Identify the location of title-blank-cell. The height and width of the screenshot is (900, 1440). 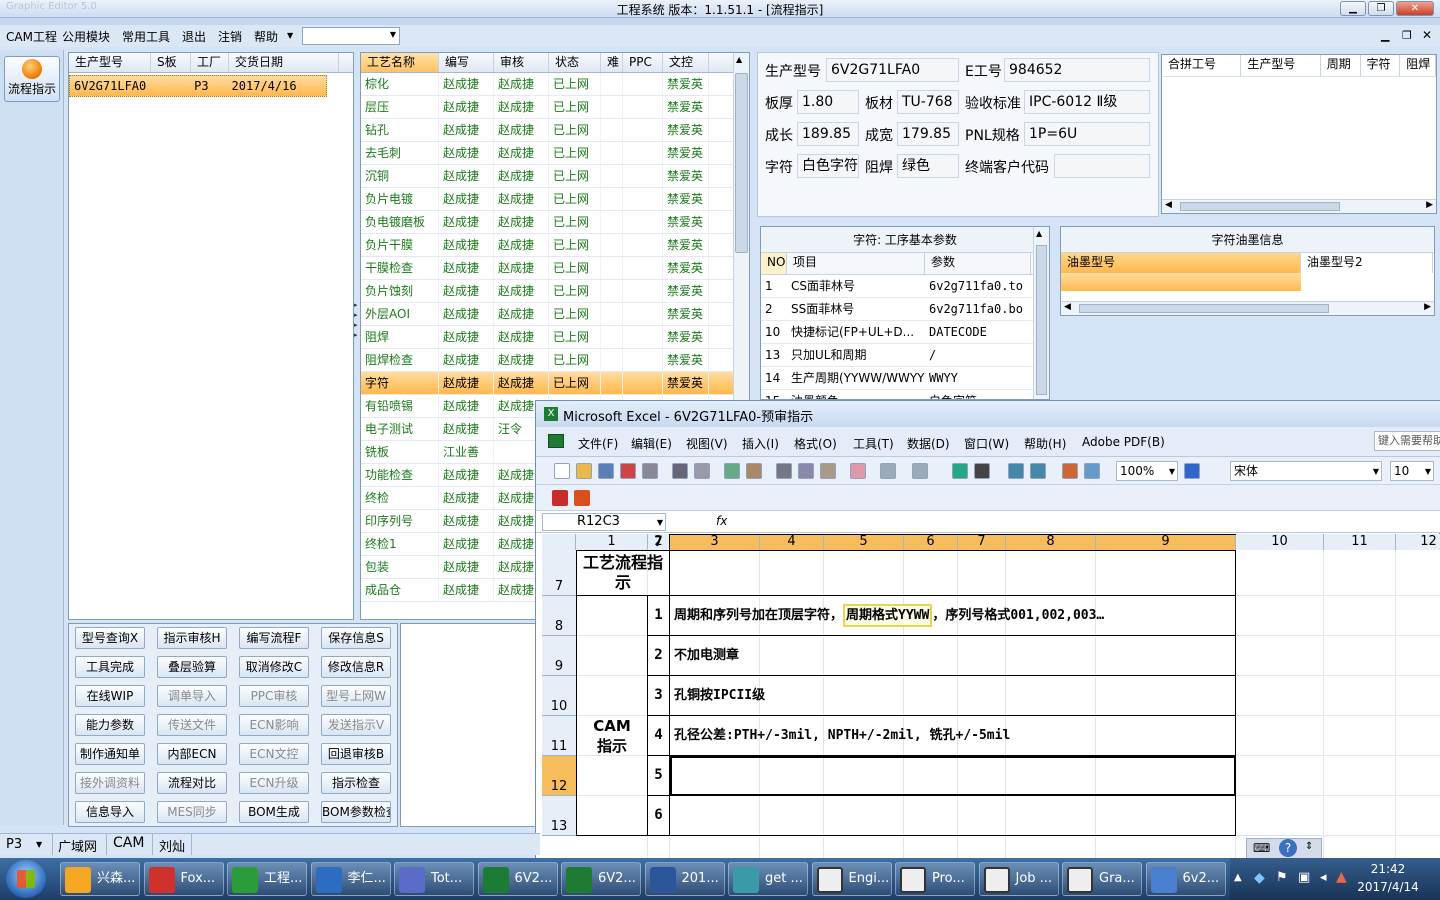
(953, 573).